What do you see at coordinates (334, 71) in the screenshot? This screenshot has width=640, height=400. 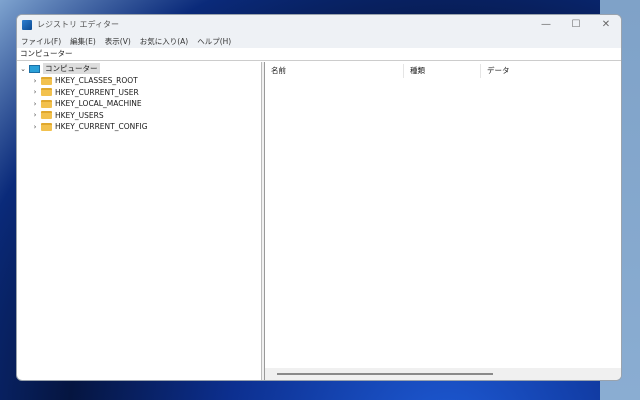 I see `column-header-name: 名前` at bounding box center [334, 71].